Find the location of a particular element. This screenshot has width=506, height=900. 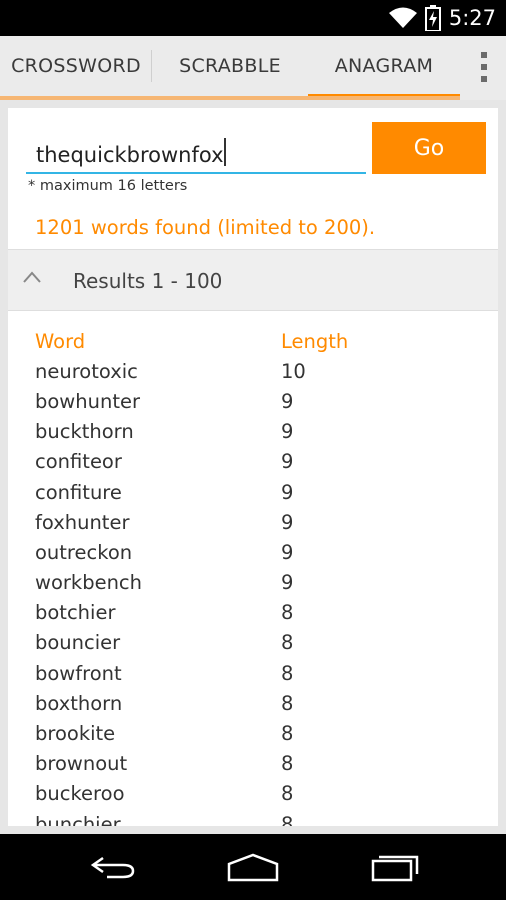

row-word: brownout is located at coordinates (81, 764).